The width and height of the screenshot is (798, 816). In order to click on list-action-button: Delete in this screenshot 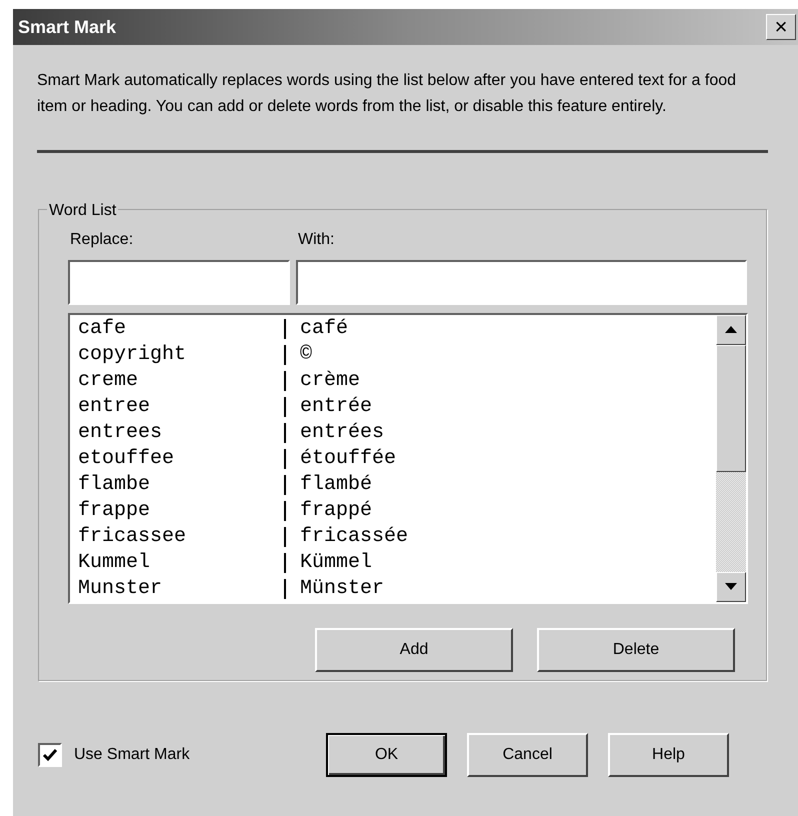, I will do `click(636, 650)`.